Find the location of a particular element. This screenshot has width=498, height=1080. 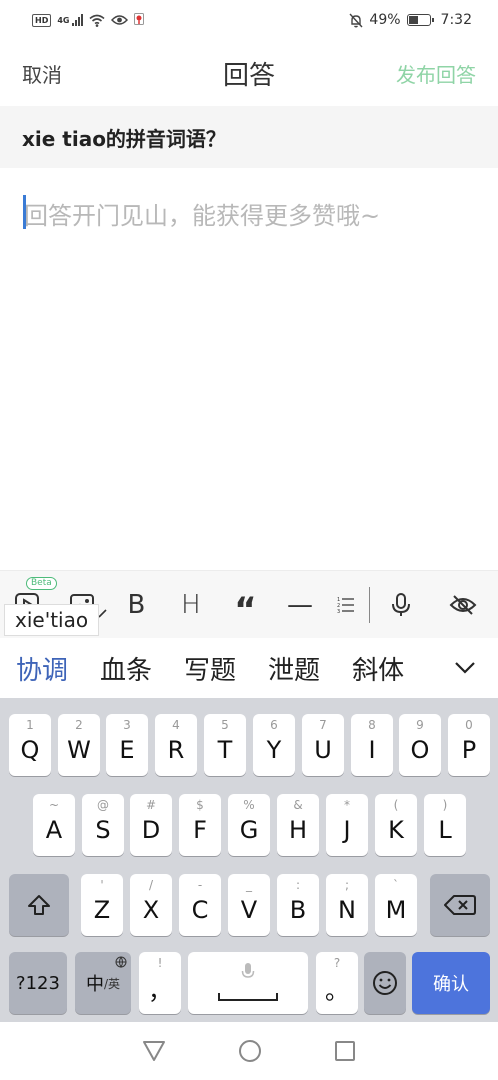

emoji-icon is located at coordinates (385, 983).